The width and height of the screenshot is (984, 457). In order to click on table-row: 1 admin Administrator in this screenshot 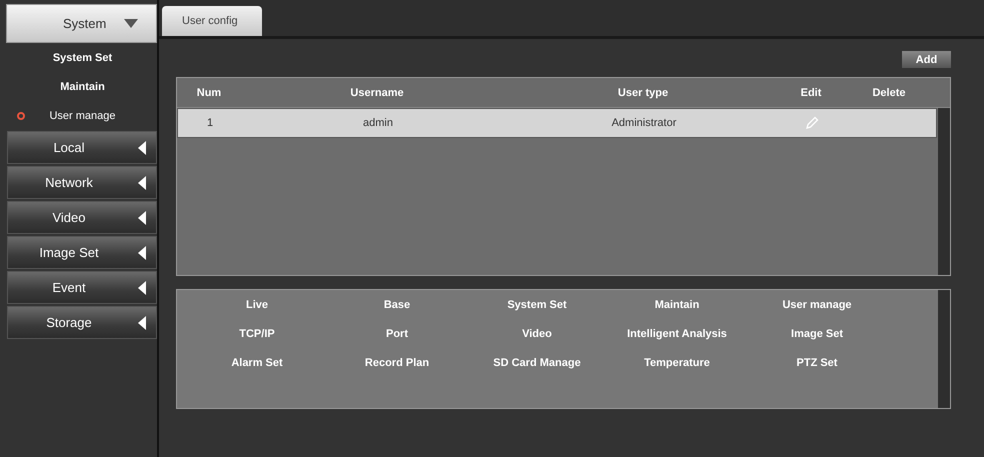, I will do `click(557, 123)`.